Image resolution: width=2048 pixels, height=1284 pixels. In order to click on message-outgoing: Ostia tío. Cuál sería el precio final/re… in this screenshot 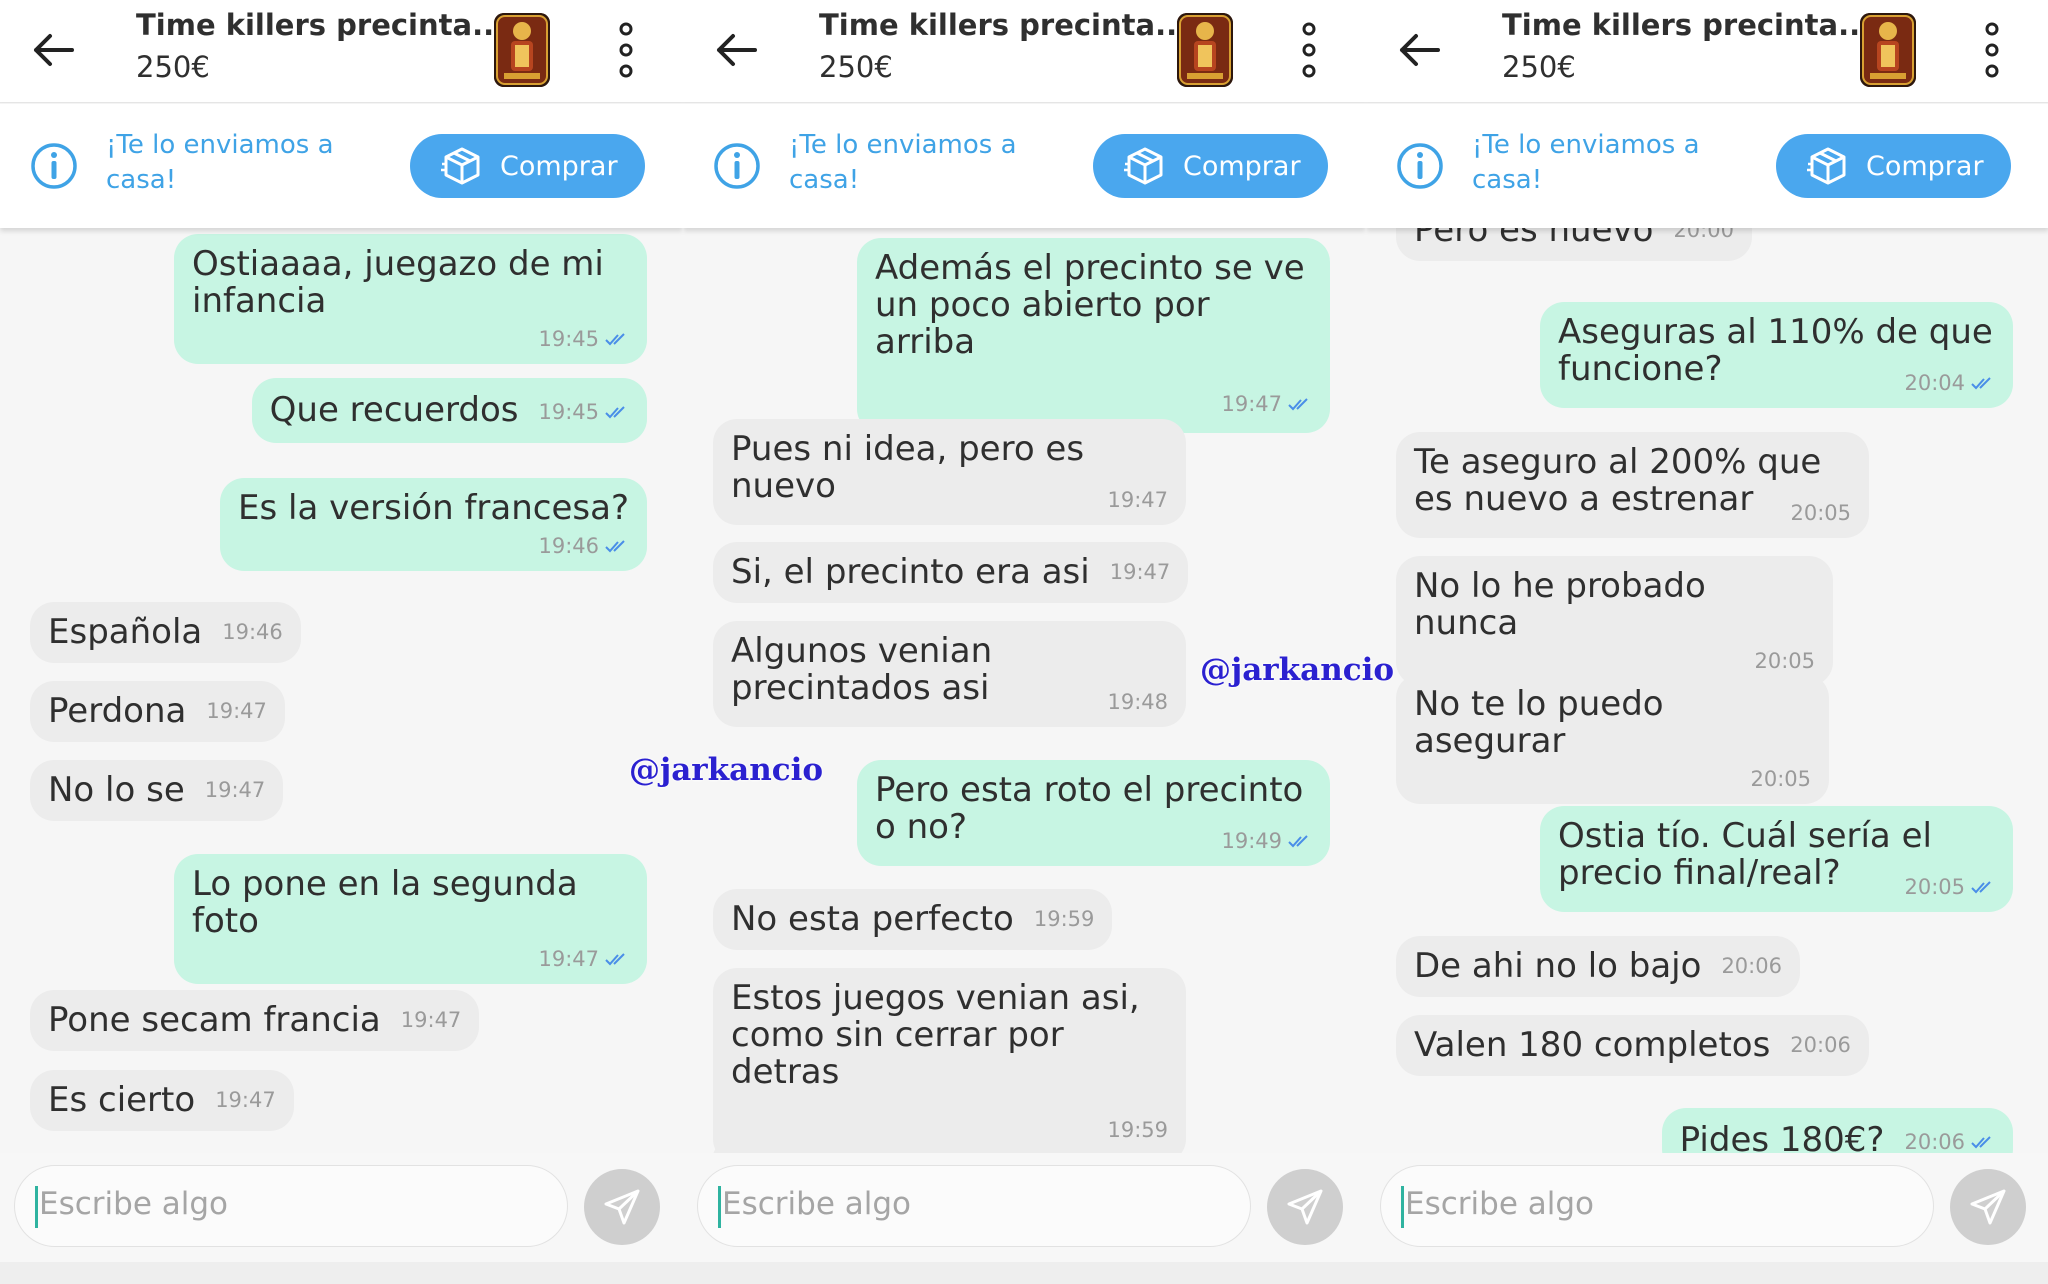, I will do `click(1776, 859)`.